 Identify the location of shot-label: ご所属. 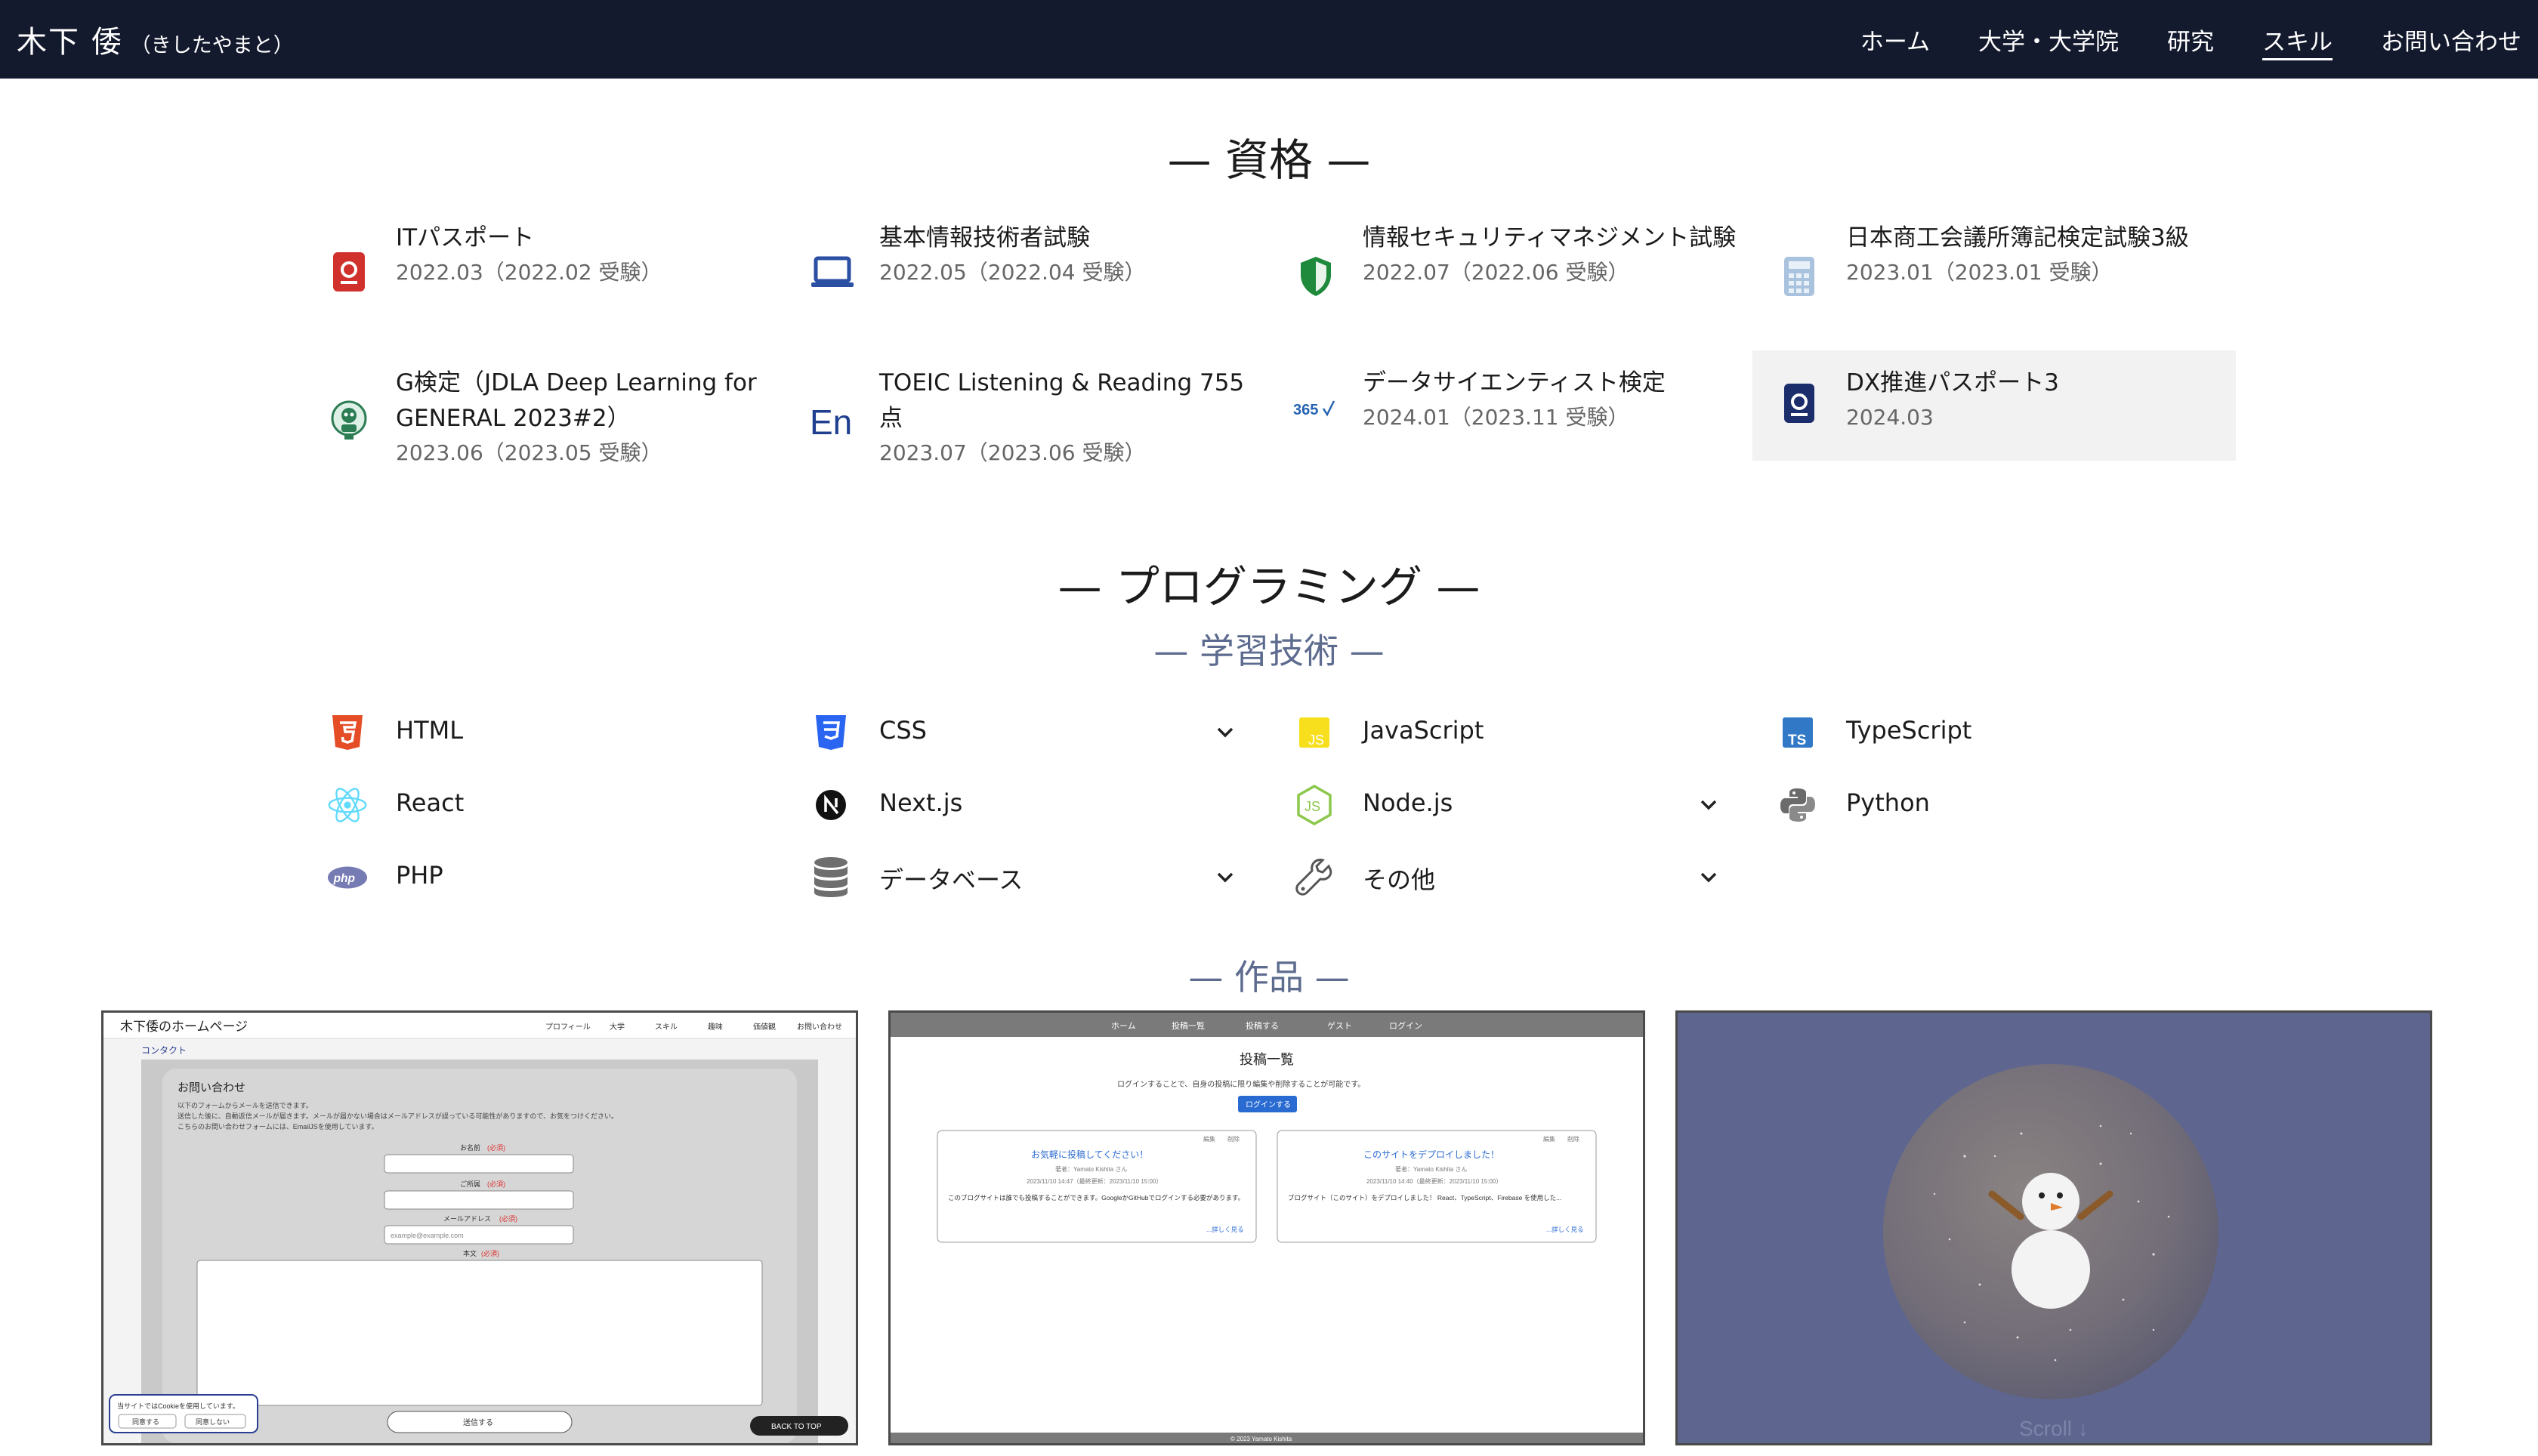
(470, 1184).